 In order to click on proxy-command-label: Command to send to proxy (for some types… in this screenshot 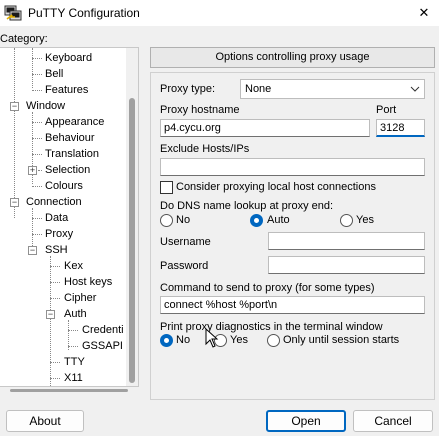, I will do `click(267, 288)`.